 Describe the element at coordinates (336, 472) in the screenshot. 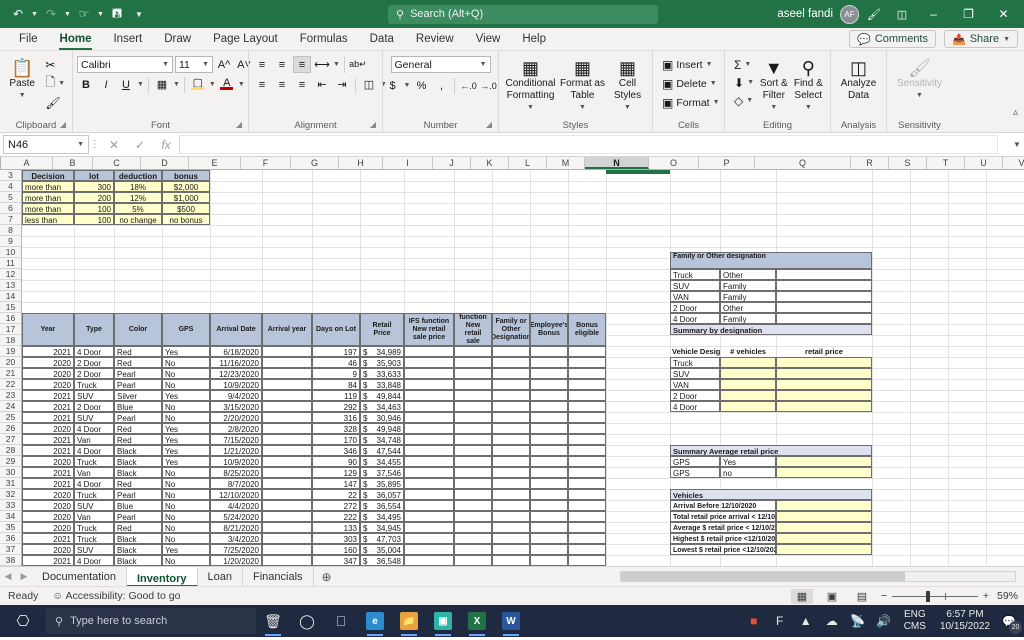

I see `inventory-days-on-lot-11: 129` at that location.